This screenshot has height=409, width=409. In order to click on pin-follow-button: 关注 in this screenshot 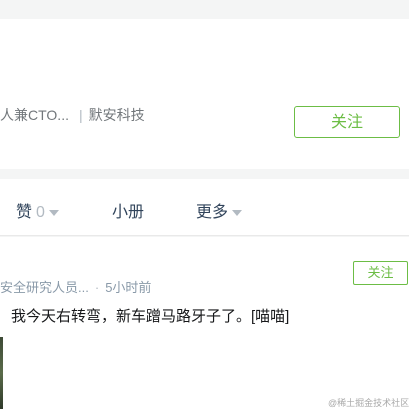, I will do `click(380, 273)`.